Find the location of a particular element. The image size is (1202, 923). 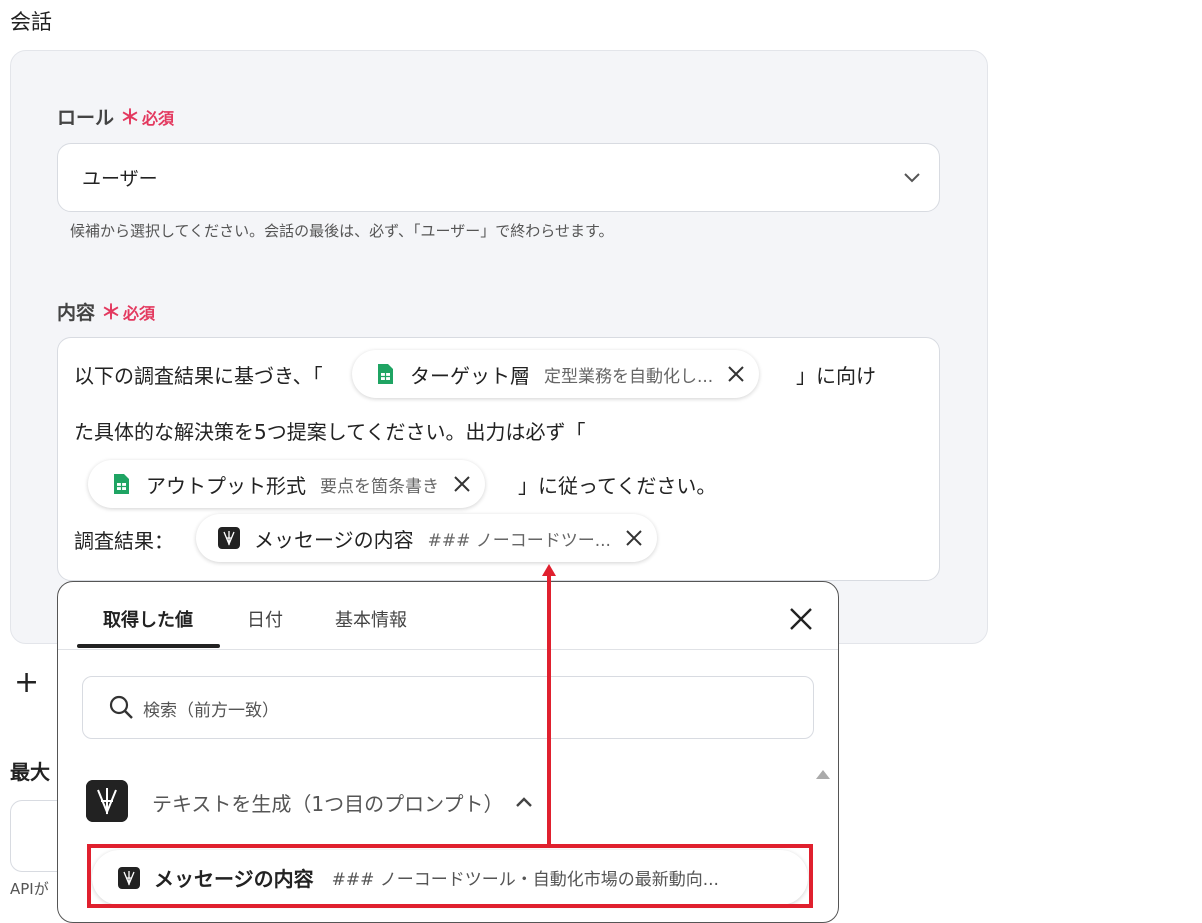

annotation-arrow-head is located at coordinates (549, 570).